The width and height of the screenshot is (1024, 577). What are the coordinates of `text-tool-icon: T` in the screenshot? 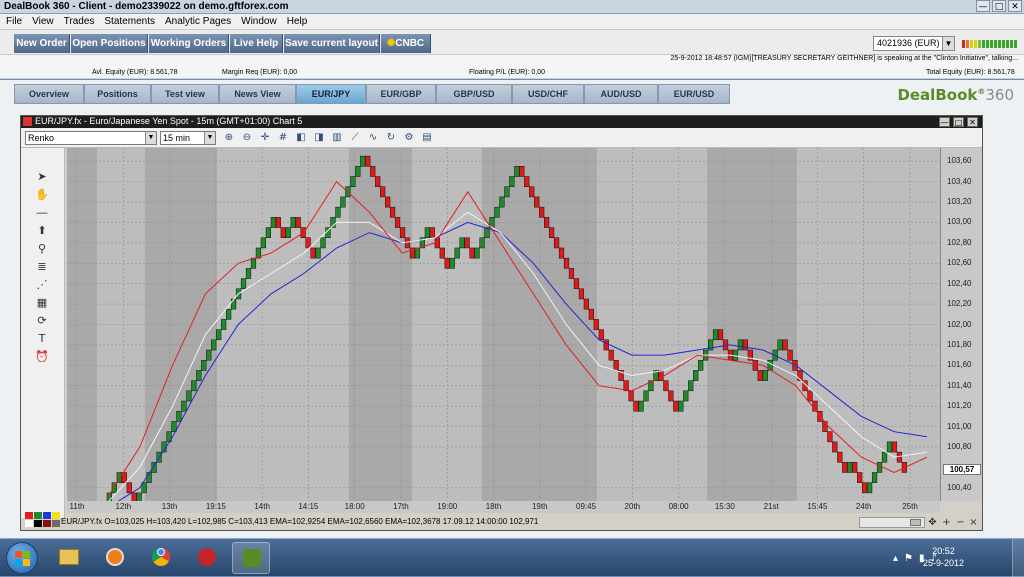 It's located at (42, 339).